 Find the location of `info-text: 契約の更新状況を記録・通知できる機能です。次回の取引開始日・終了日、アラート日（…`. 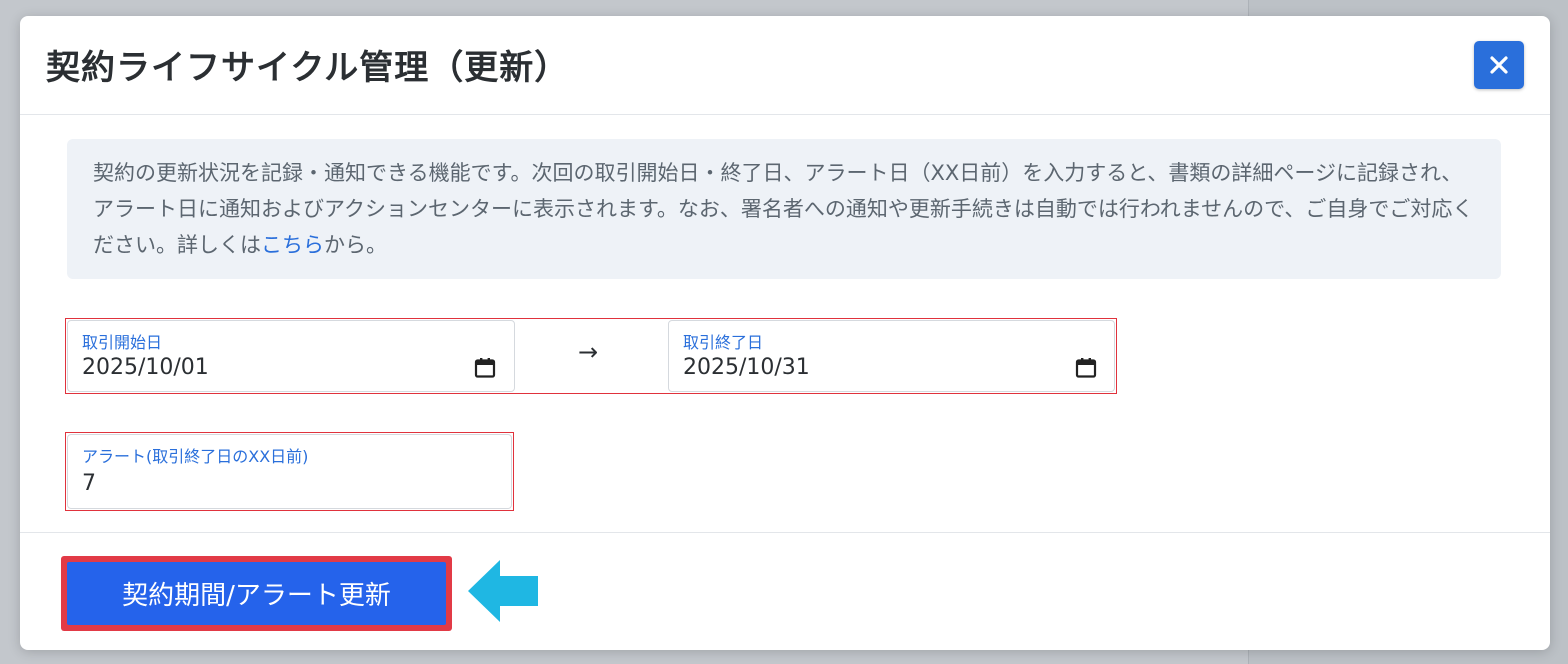

info-text: 契約の更新状況を記録・通知できる機能です。次回の取引開始日・終了日、アラート日（… is located at coordinates (788, 209).